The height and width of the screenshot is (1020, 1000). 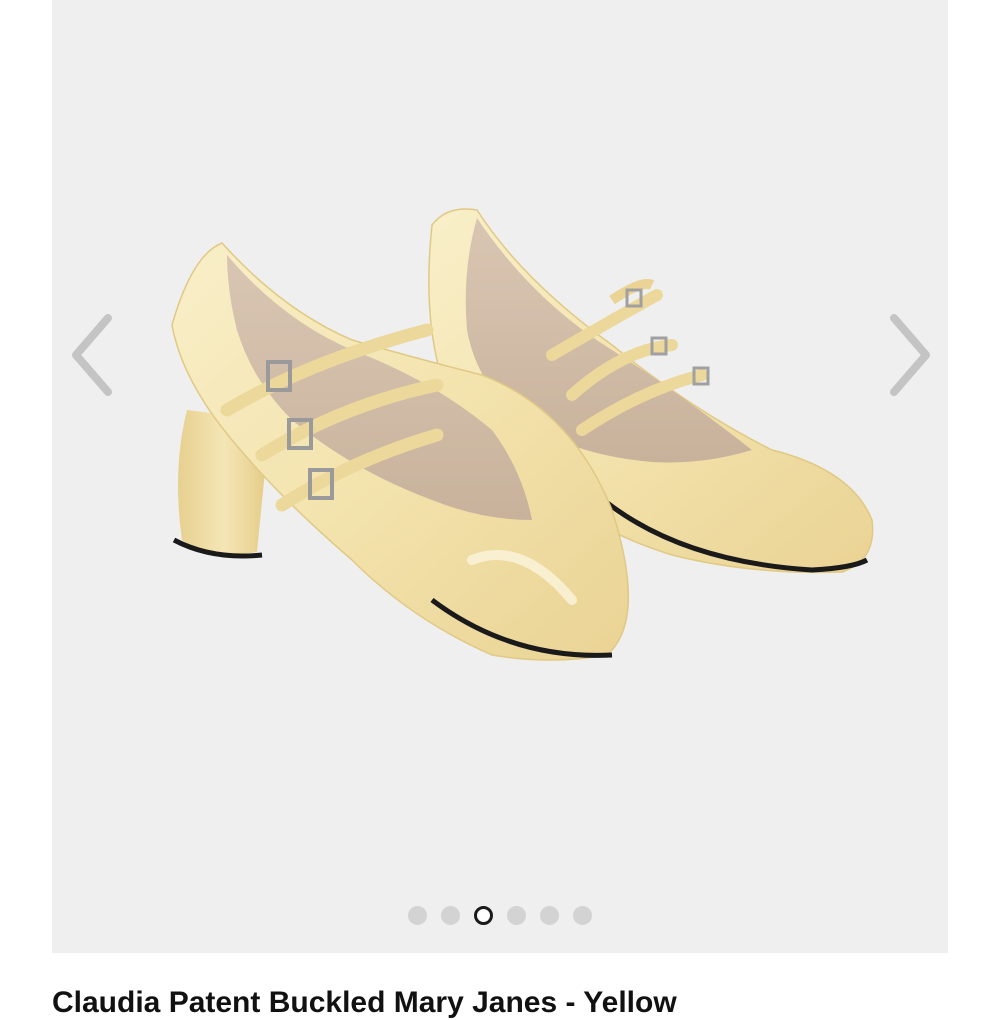 I want to click on chevron-right-icon, so click(x=910, y=355).